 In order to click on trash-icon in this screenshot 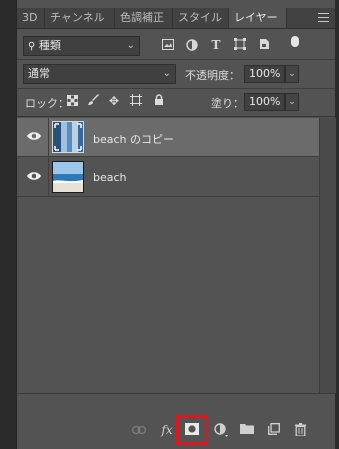, I will do `click(300, 431)`.